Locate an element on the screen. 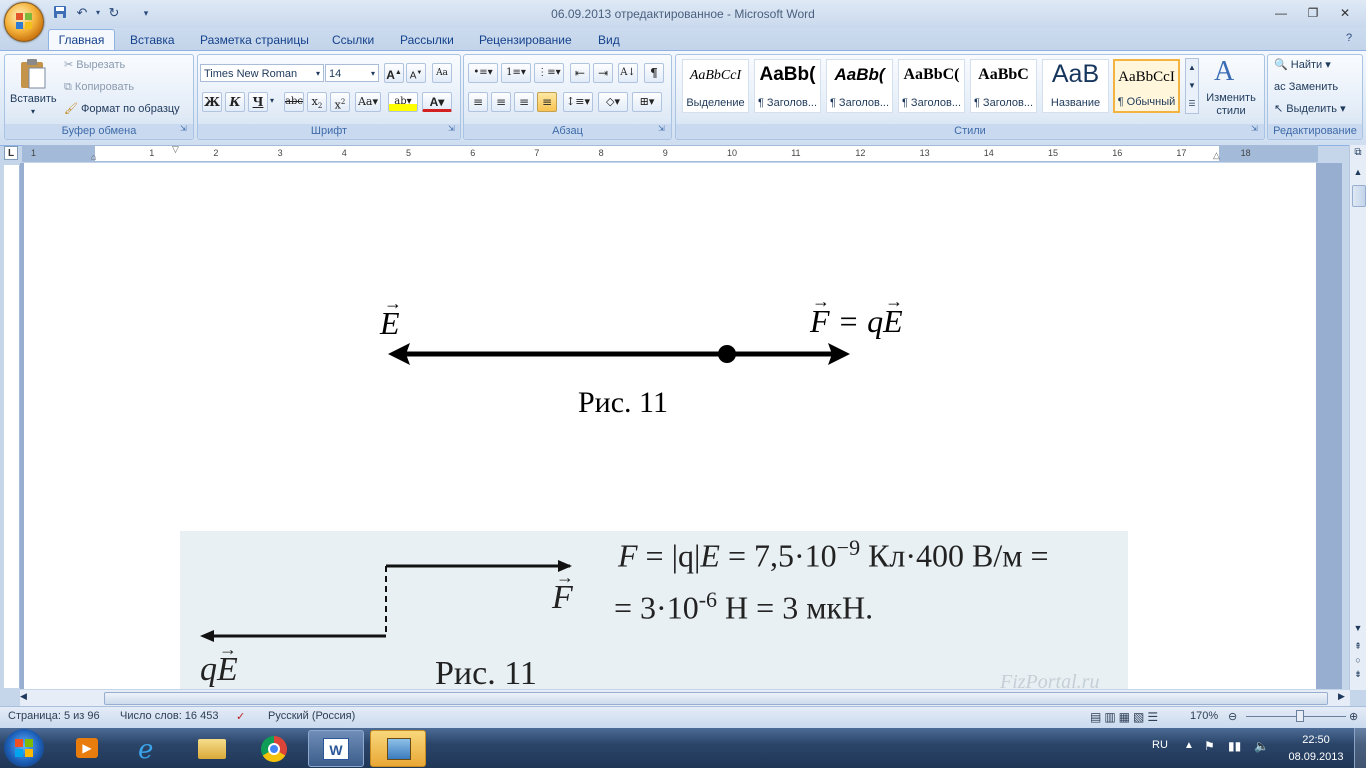  font-launcher-icon: ⇲ is located at coordinates (451, 128).